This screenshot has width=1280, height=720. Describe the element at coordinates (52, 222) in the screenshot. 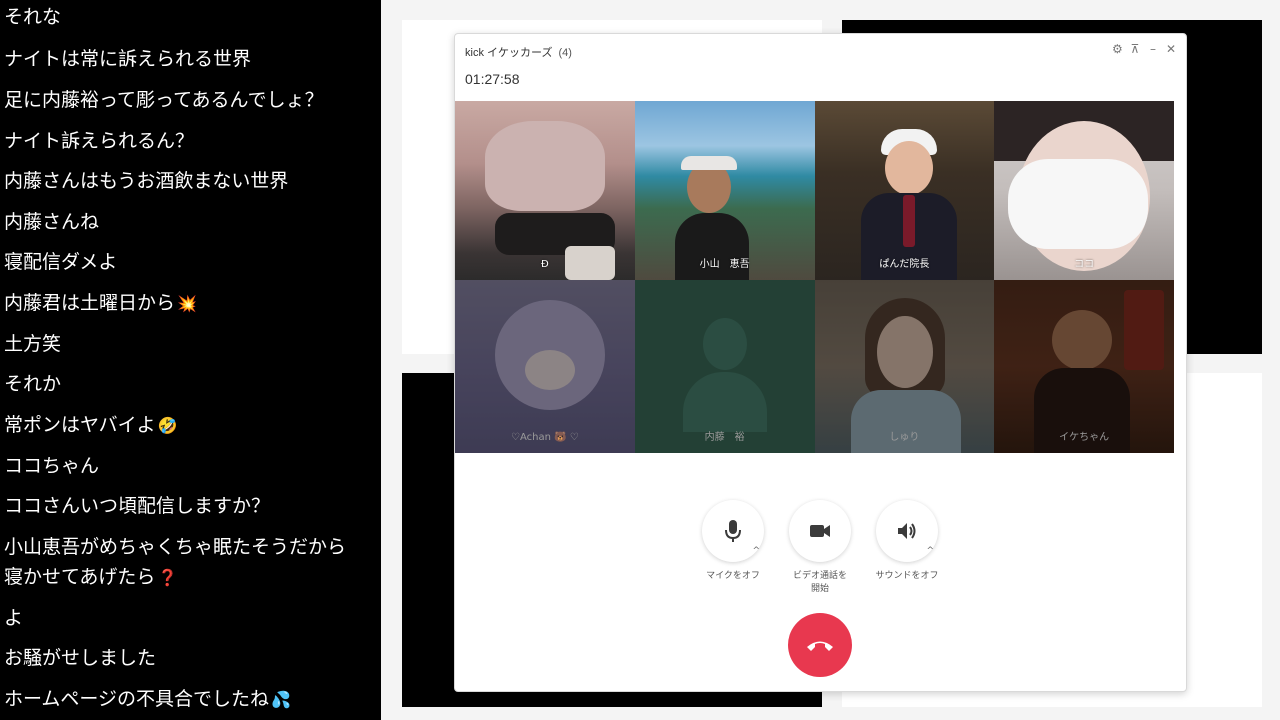

I see `chat-message: 内藤さんね` at that location.